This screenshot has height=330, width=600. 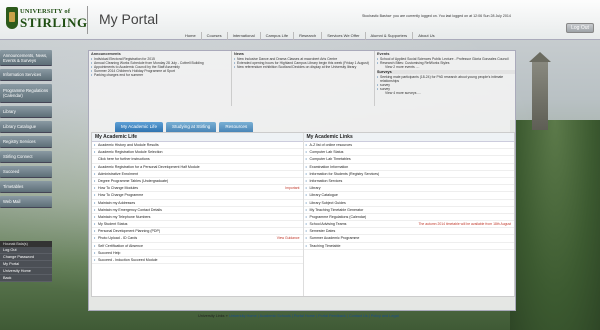 What do you see at coordinates (213, 316) in the screenshot?
I see `footer-prefix: University Links »` at bounding box center [213, 316].